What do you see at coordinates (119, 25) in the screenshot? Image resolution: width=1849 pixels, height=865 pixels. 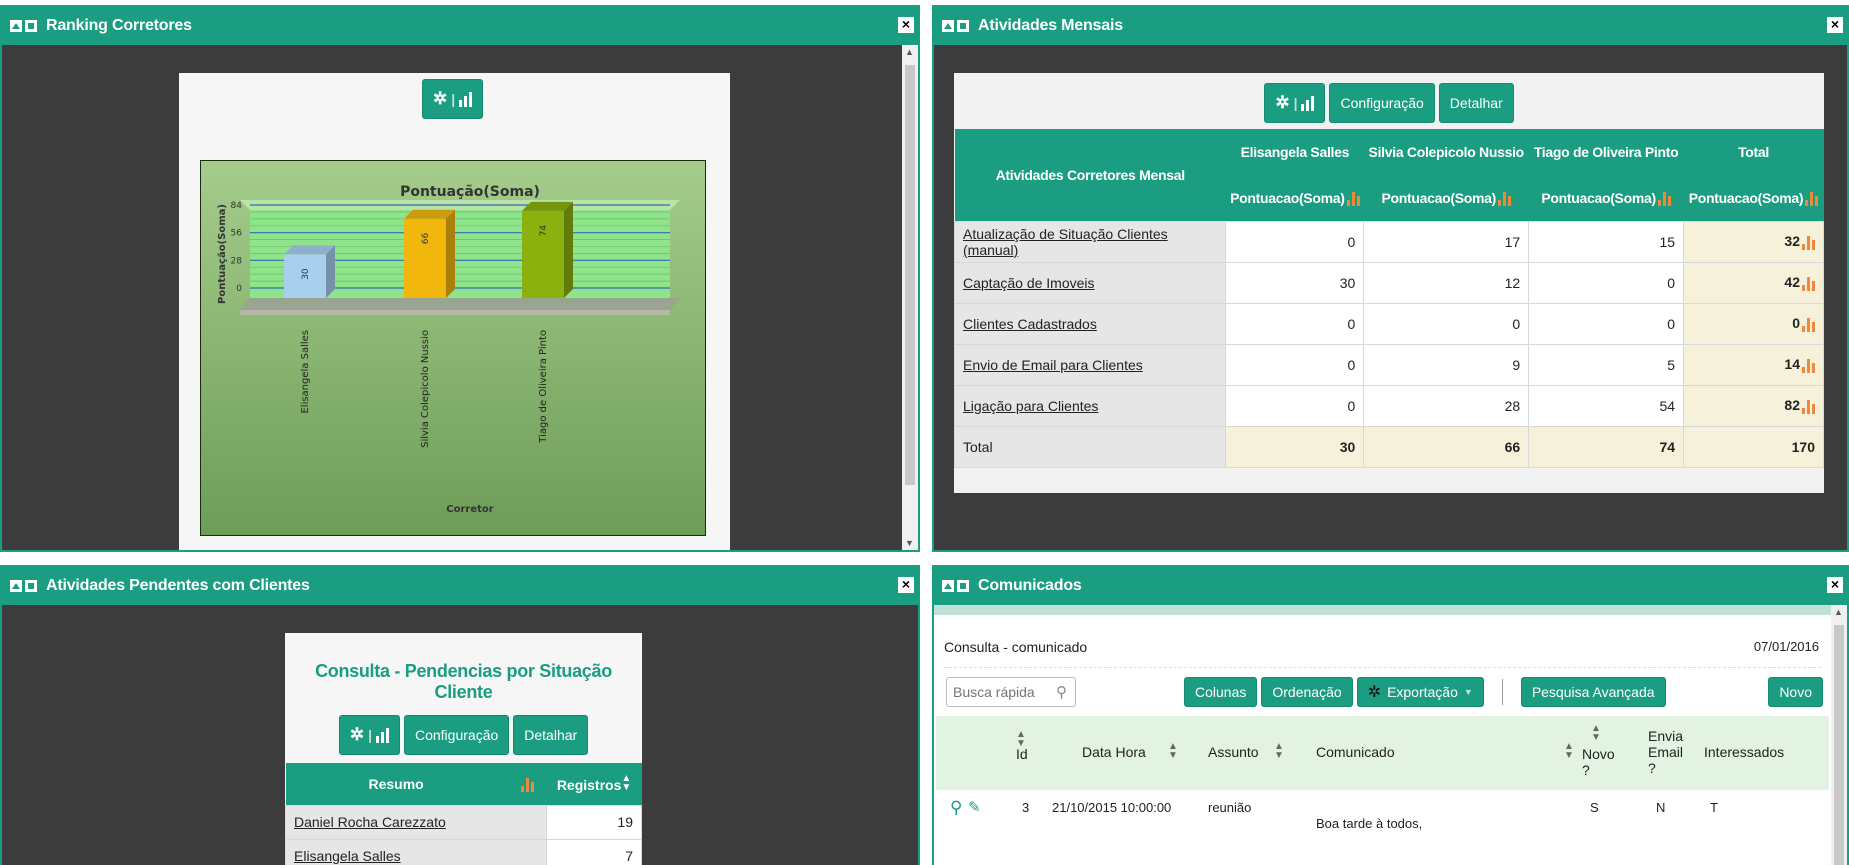 I see `panel-title: Ranking Corretores` at bounding box center [119, 25].